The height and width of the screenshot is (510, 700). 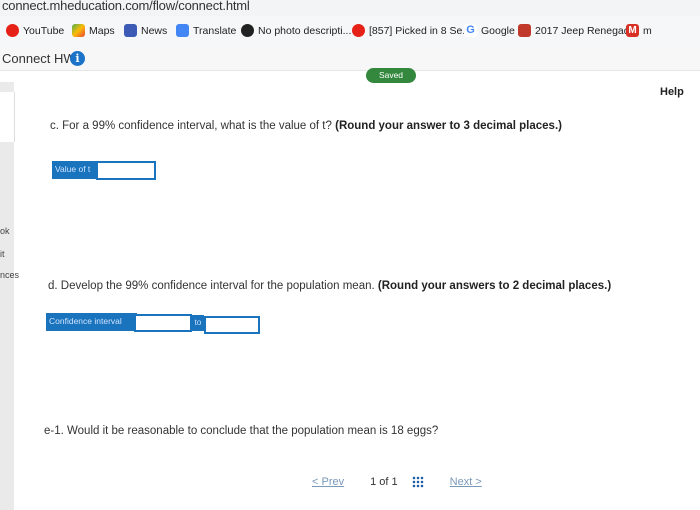 What do you see at coordinates (350, 58) in the screenshot?
I see `connect-header: Connect HW i` at bounding box center [350, 58].